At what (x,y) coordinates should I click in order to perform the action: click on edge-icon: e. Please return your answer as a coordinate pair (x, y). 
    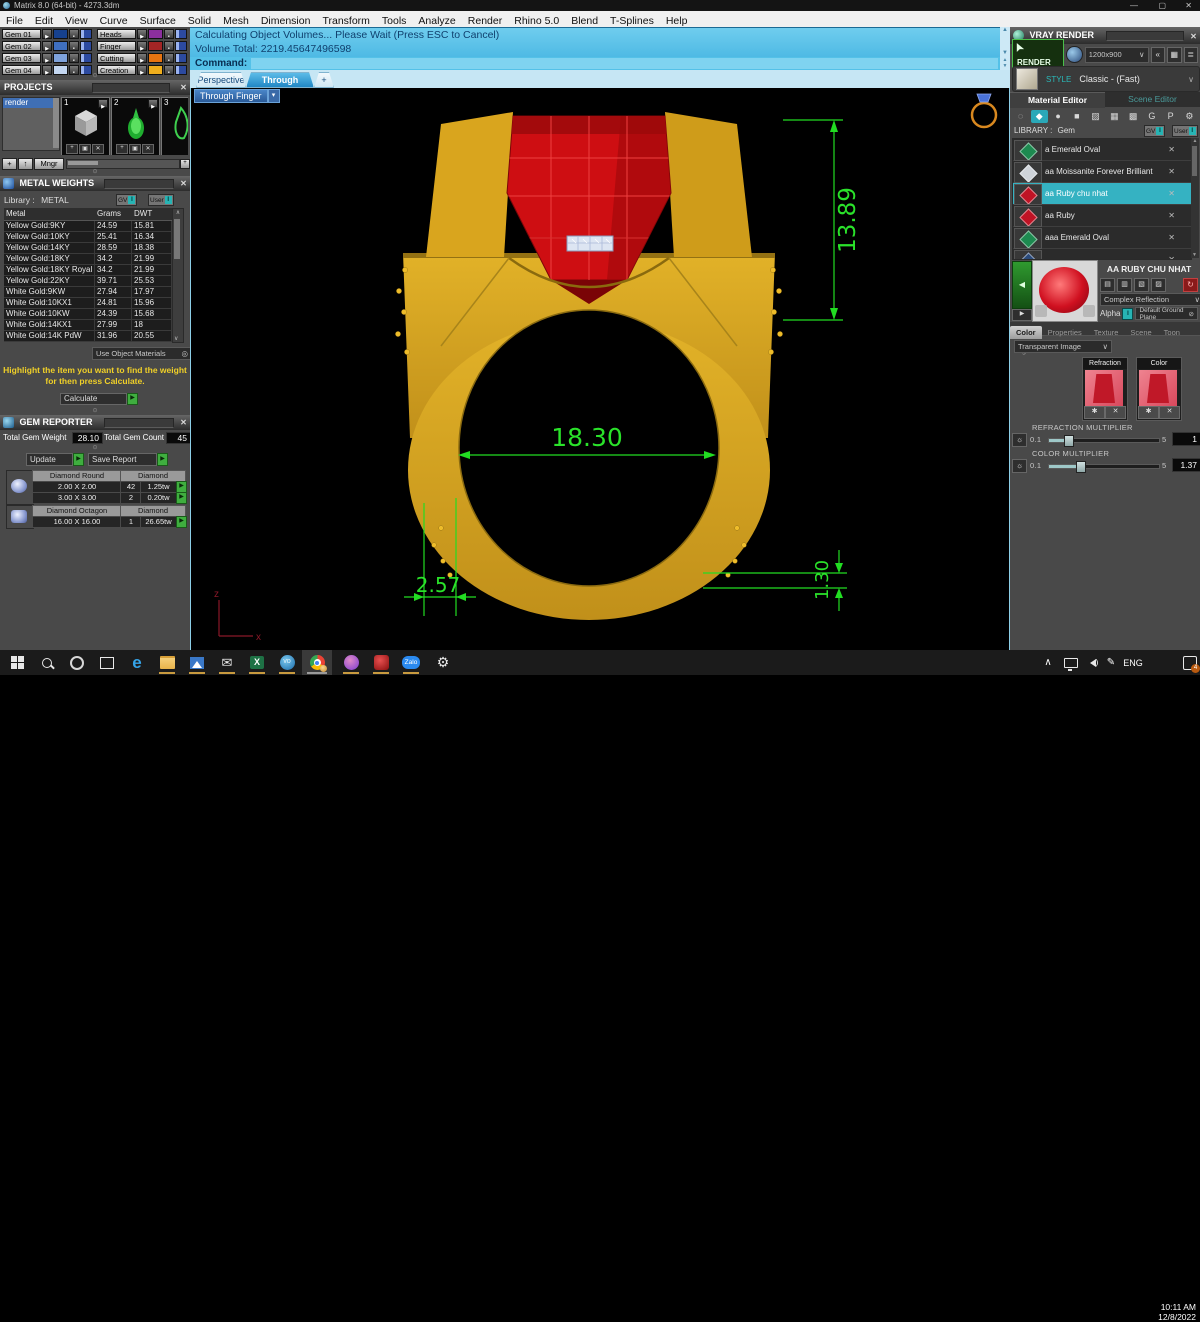
    Looking at the image, I should click on (137, 662).